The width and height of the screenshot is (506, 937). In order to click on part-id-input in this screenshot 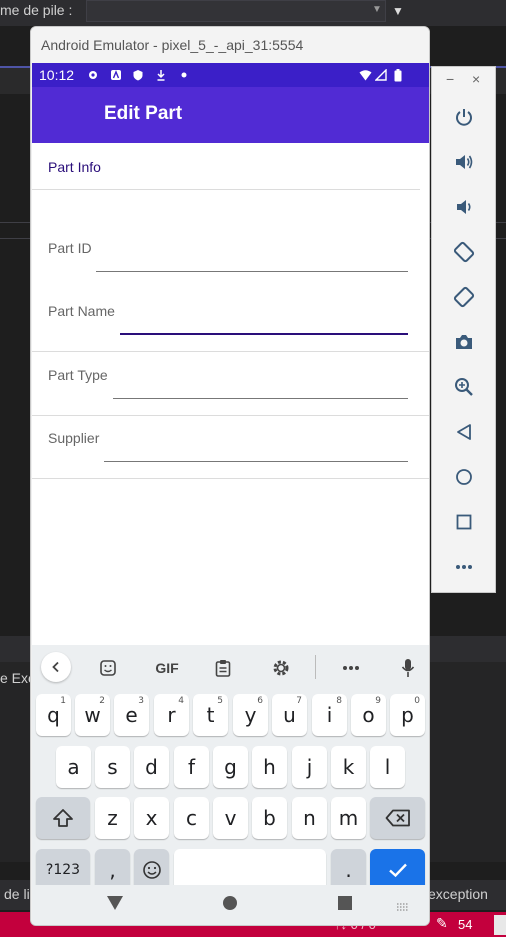, I will do `click(252, 271)`.